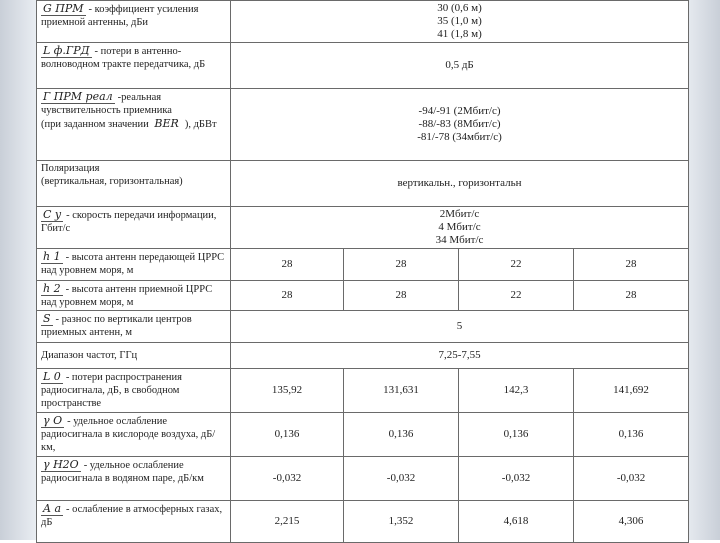  I want to click on right-side-band, so click(702, 270).